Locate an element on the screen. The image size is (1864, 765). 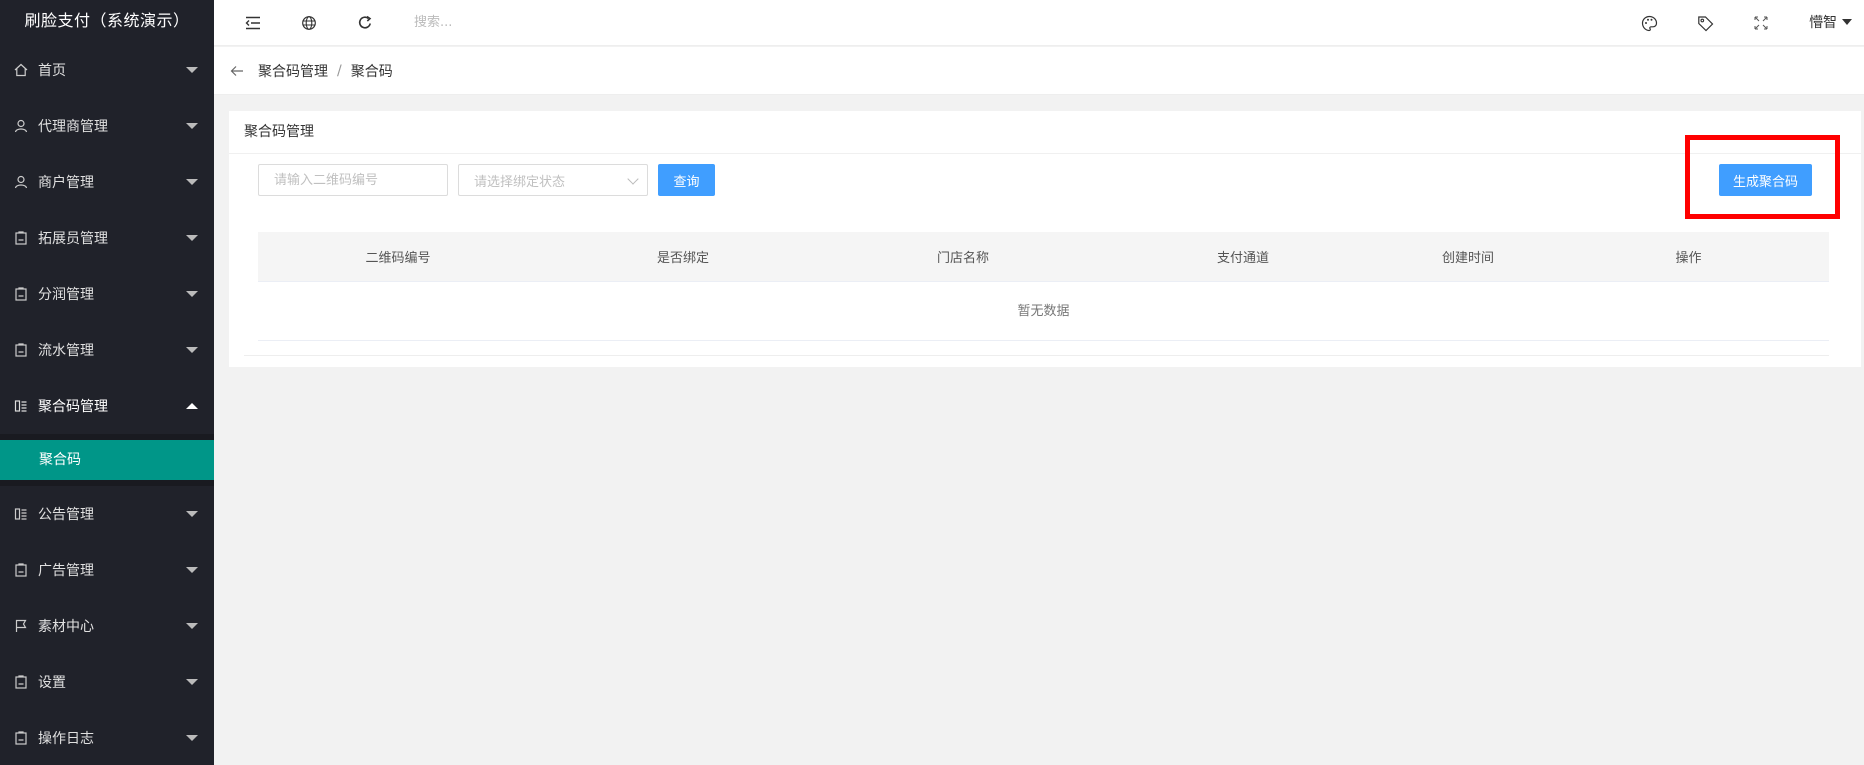
card-title: 聚合码管理 is located at coordinates (1045, 132).